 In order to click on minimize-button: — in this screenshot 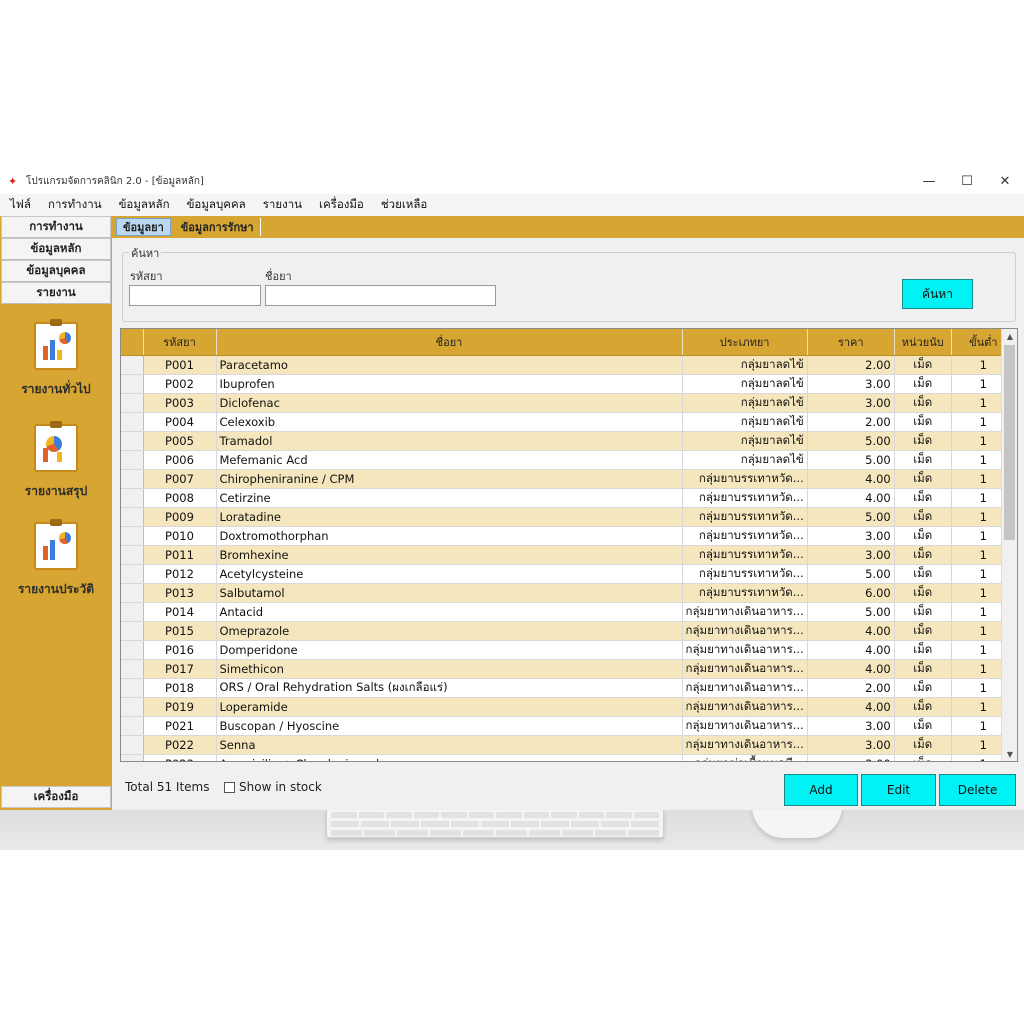, I will do `click(929, 181)`.